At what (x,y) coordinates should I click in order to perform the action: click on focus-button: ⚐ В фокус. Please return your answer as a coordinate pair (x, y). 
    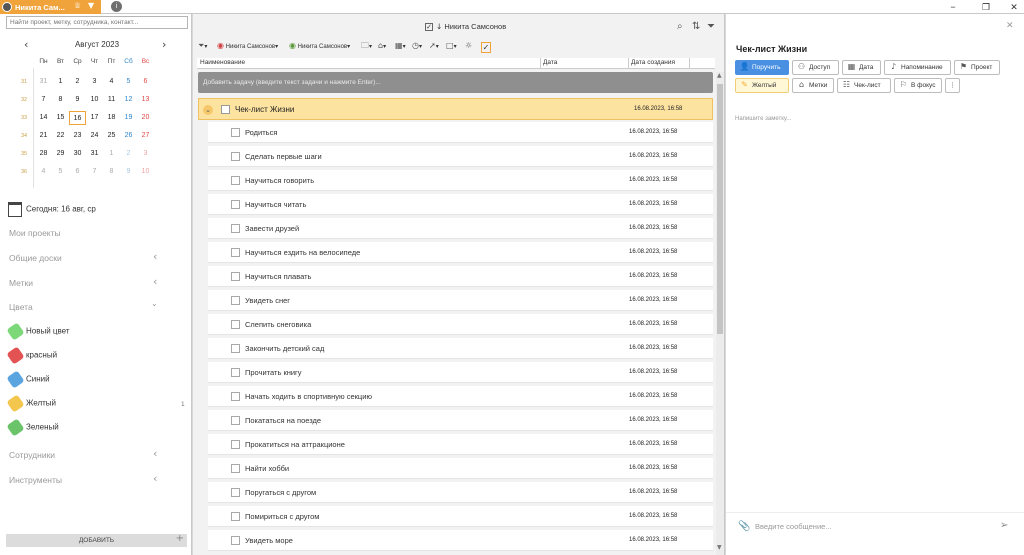
    Looking at the image, I should click on (918, 85).